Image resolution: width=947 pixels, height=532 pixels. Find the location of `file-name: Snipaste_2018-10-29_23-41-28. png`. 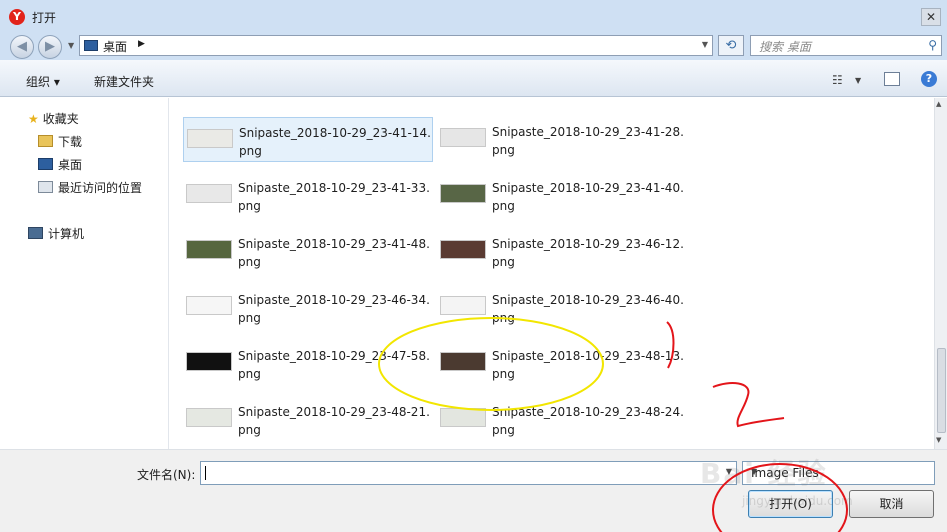

file-name: Snipaste_2018-10-29_23-41-28. png is located at coordinates (588, 141).